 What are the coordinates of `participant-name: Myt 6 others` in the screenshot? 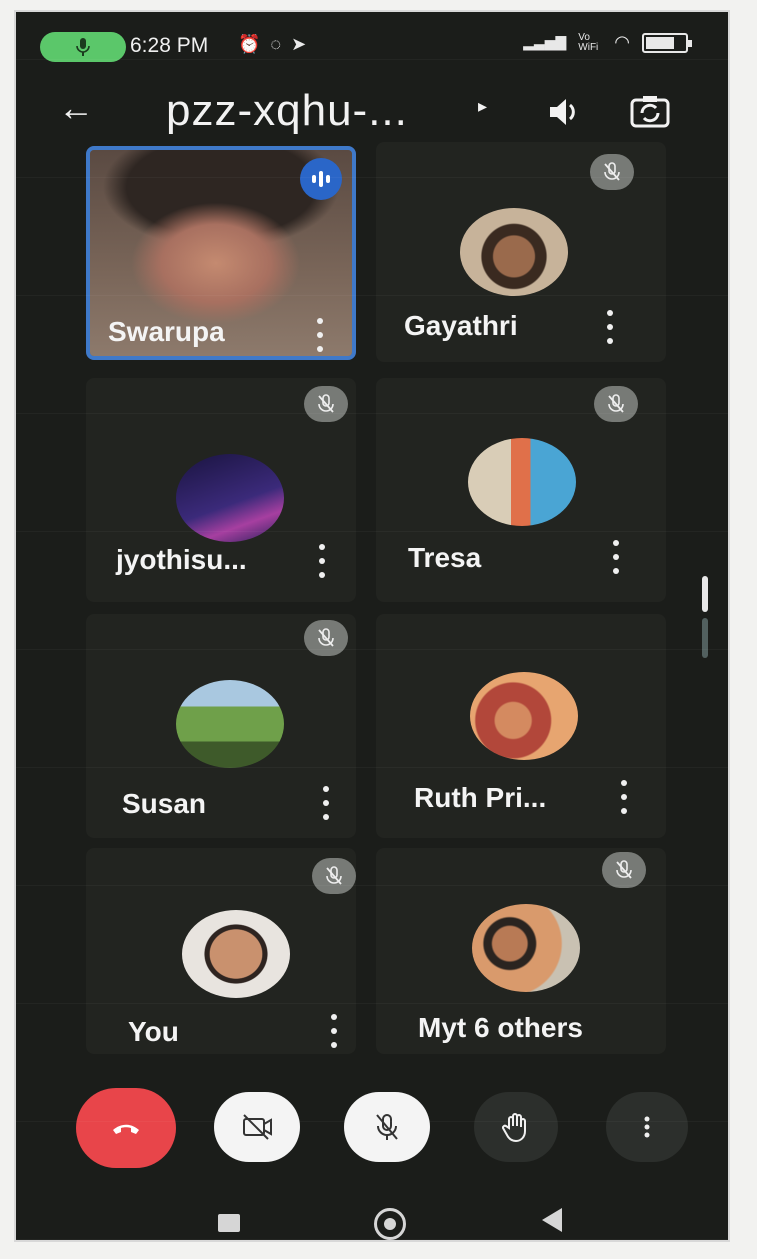 It's located at (500, 1027).